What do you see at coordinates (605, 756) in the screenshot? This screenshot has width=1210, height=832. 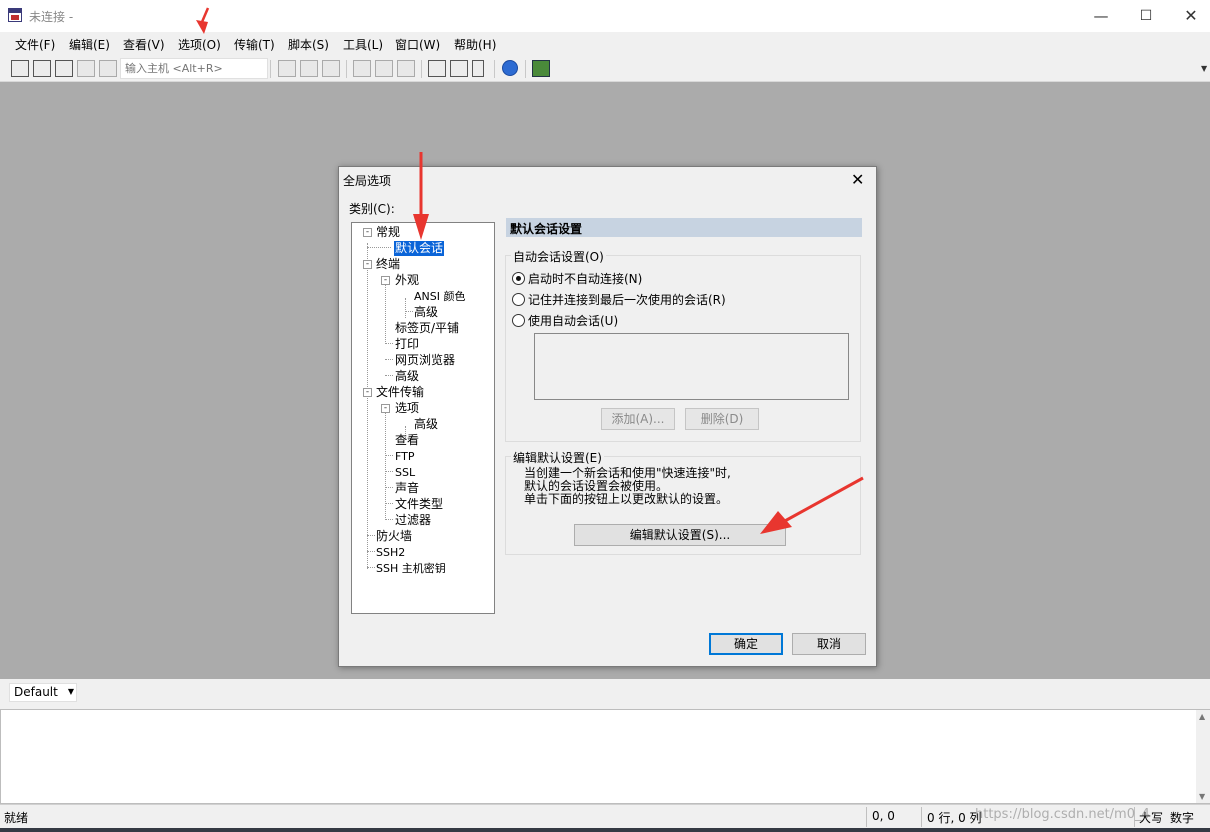 I see `command-window` at bounding box center [605, 756].